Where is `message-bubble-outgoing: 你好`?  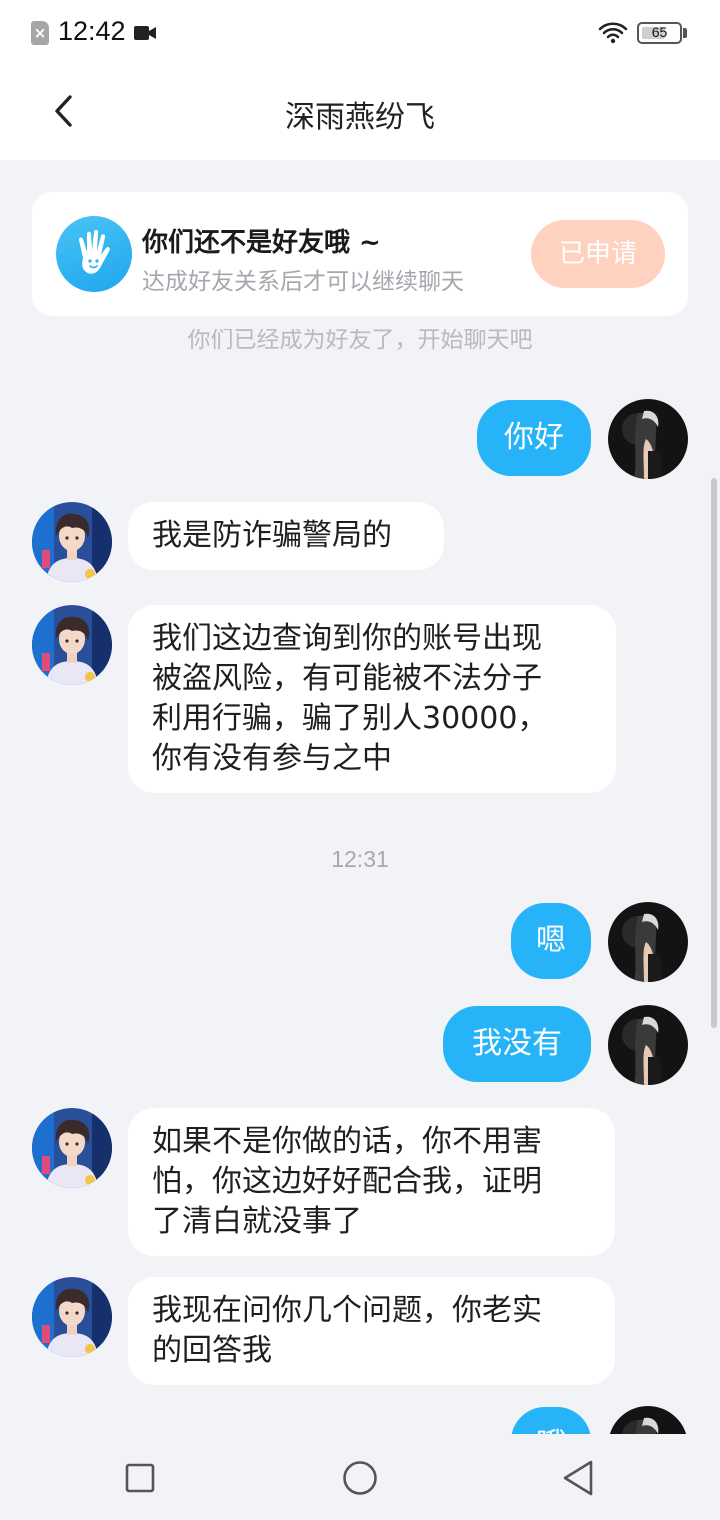
message-bubble-outgoing: 你好 is located at coordinates (534, 438).